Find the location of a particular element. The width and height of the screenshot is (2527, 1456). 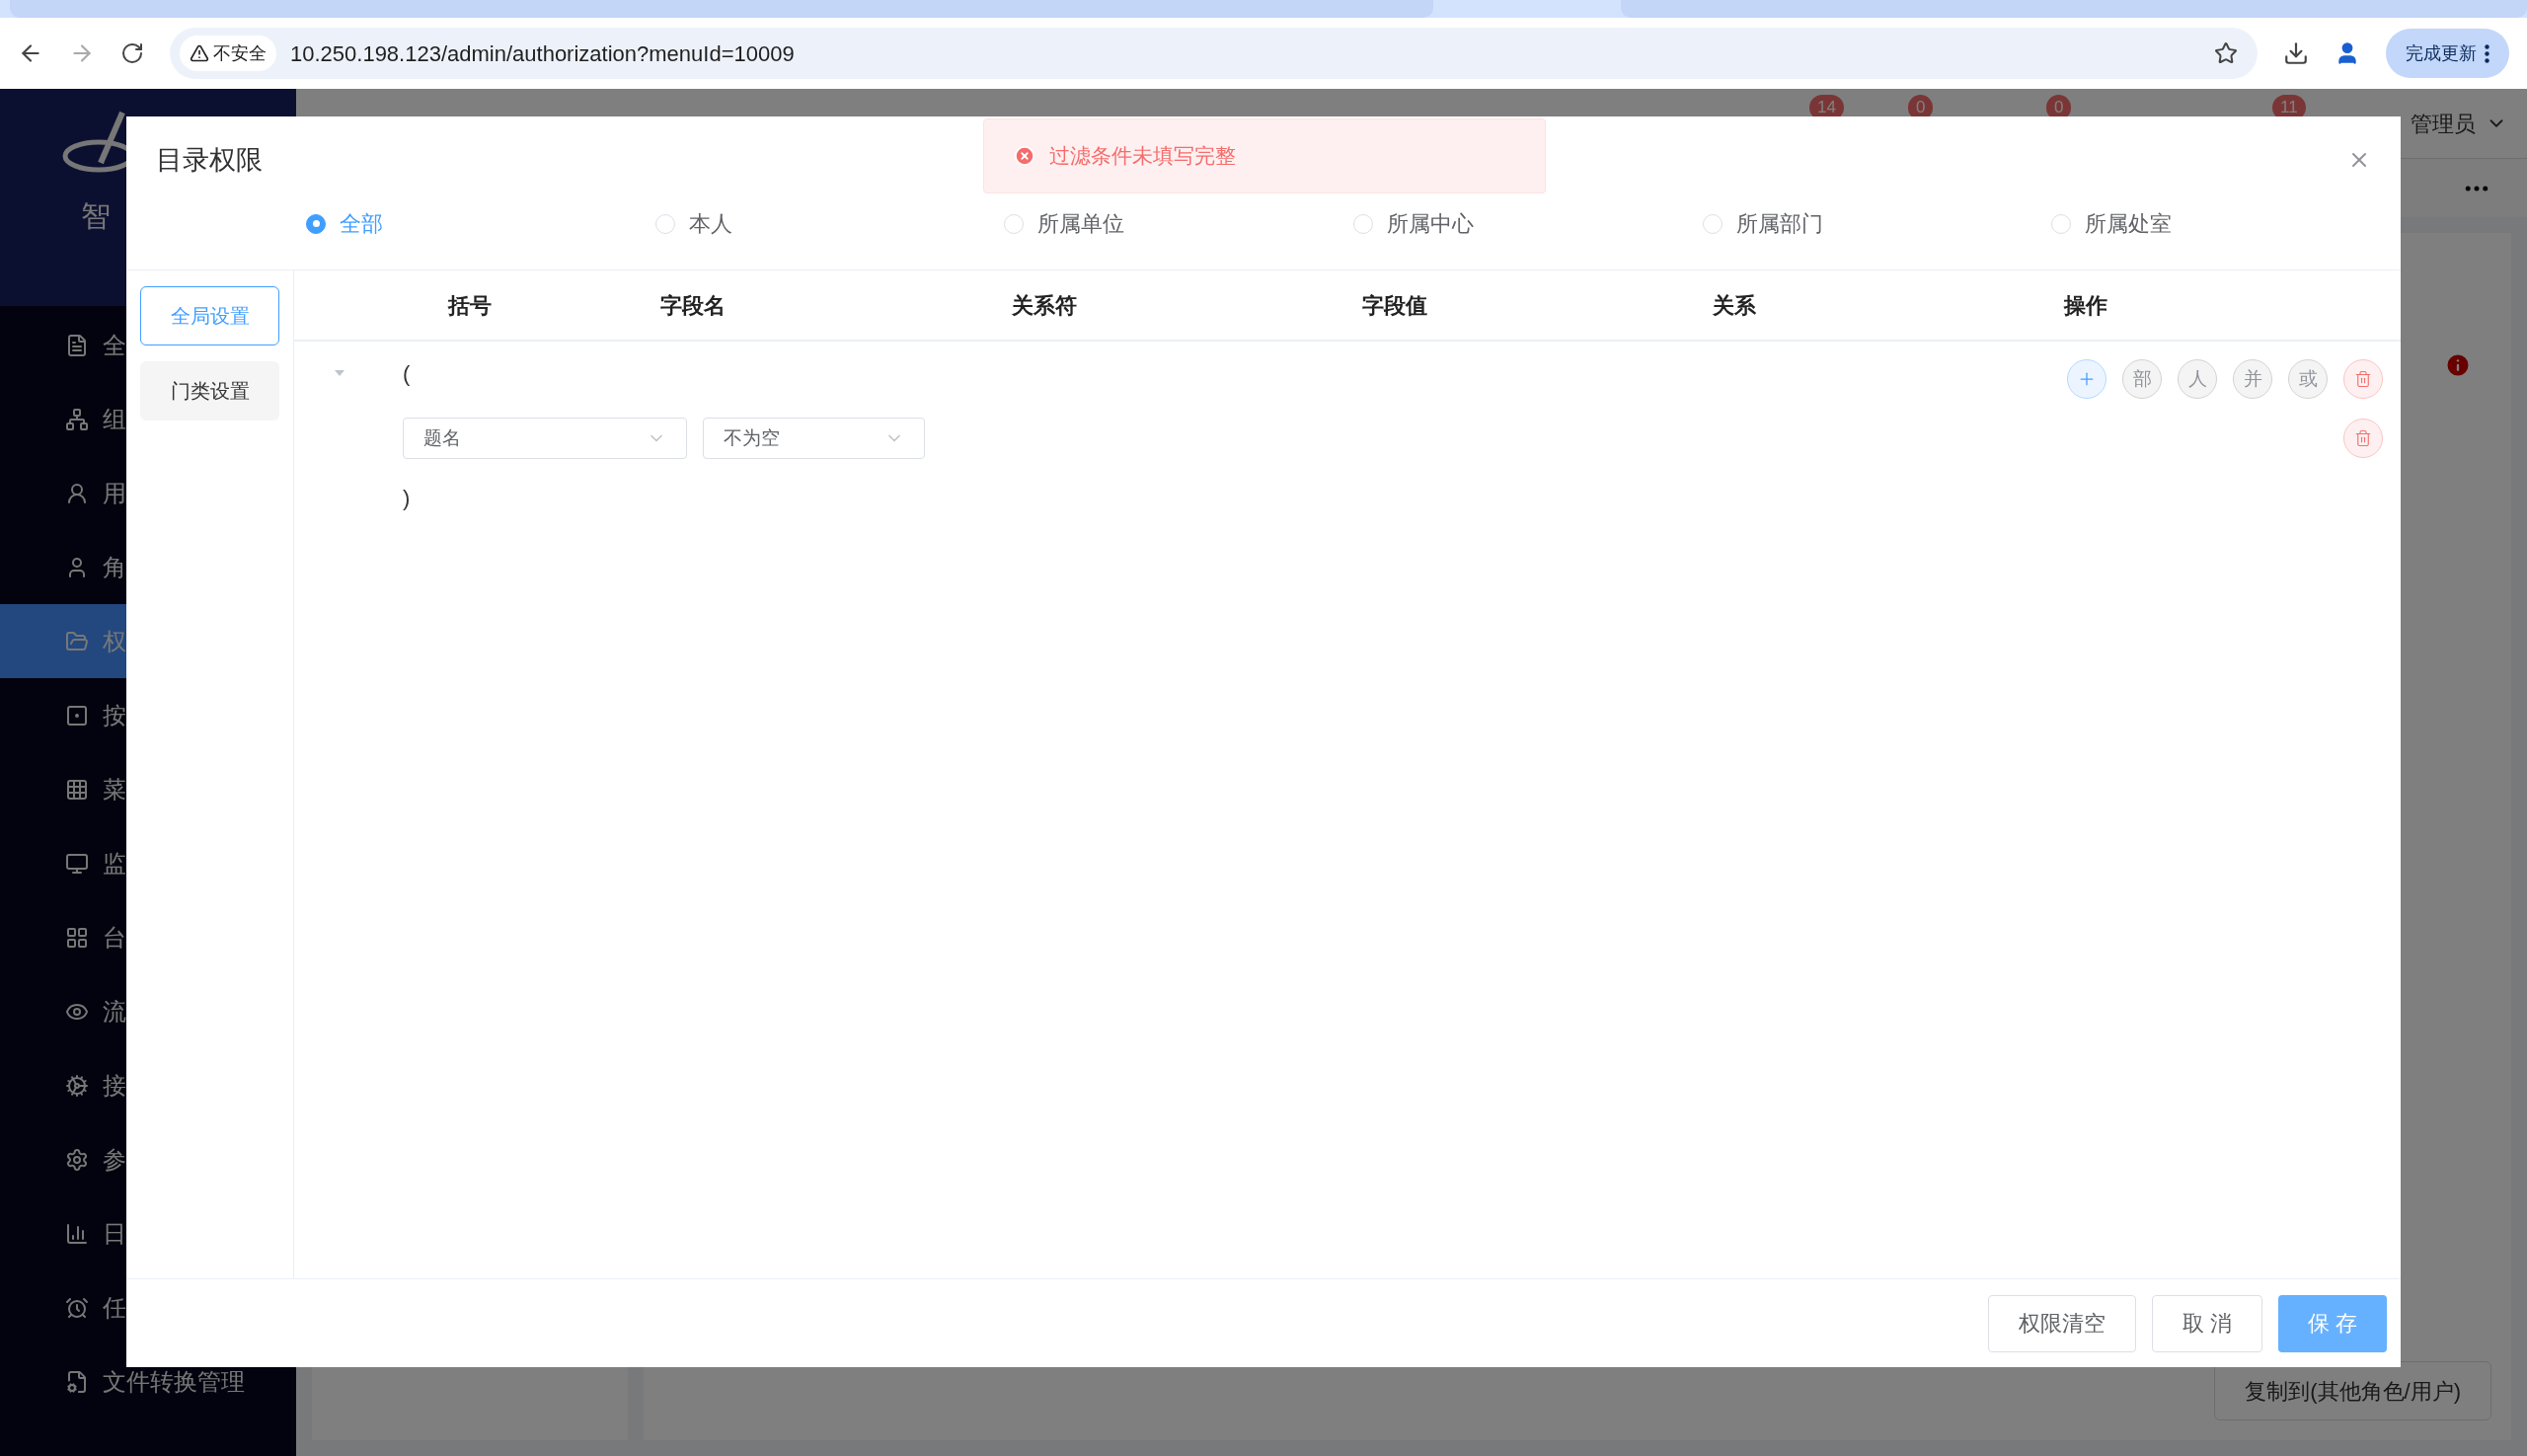

column-header: 操作 is located at coordinates (2085, 305).